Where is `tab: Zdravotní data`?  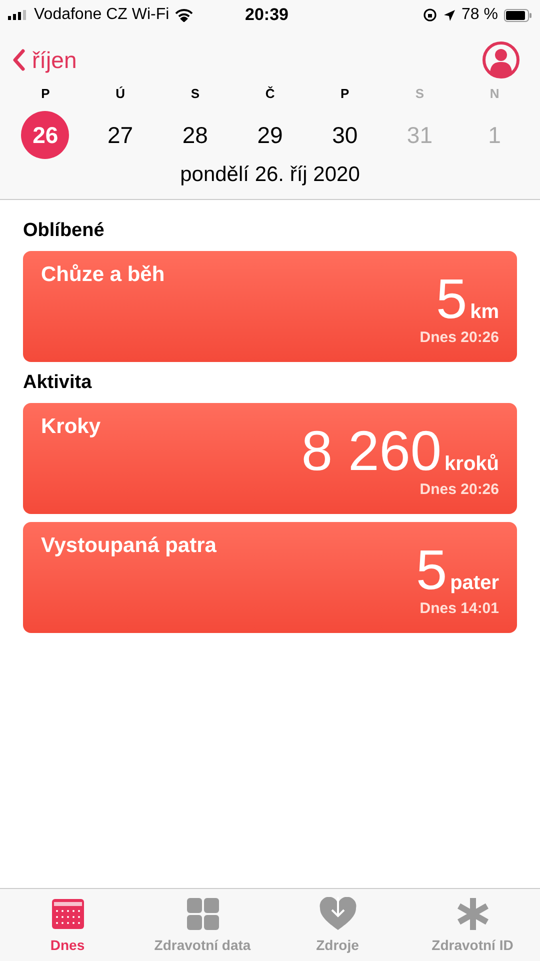
tab: Zdravotní data is located at coordinates (202, 925).